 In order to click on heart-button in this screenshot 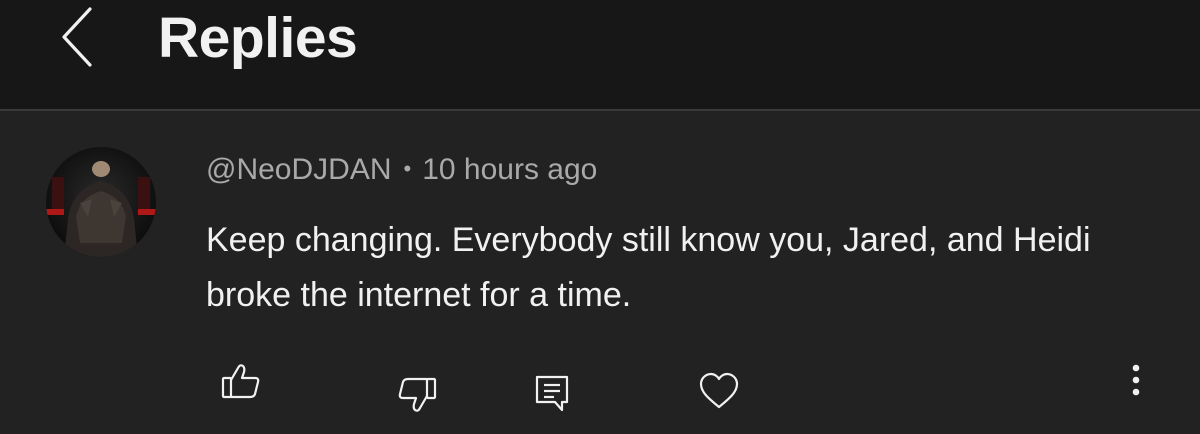, I will do `click(719, 391)`.